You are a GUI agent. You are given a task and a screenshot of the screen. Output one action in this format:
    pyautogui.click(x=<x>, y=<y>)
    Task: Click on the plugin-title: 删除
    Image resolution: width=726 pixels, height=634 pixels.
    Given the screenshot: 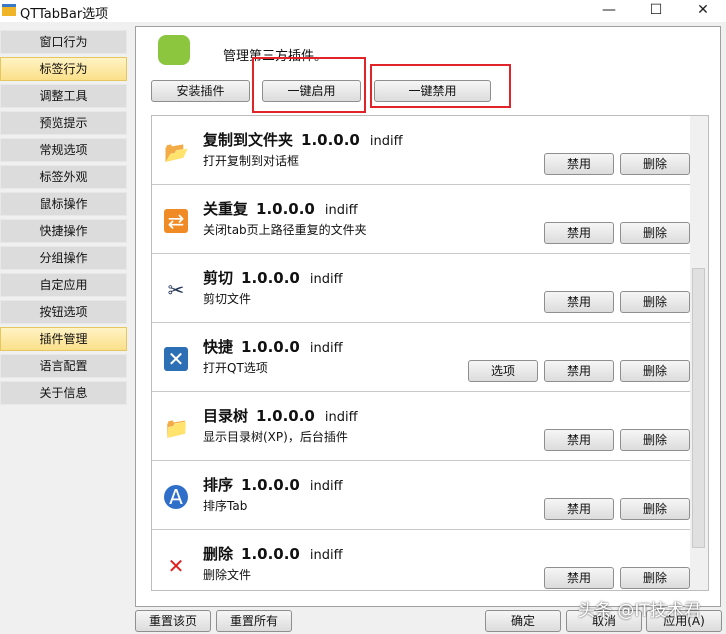 What is the action you would take?
    pyautogui.click(x=218, y=554)
    